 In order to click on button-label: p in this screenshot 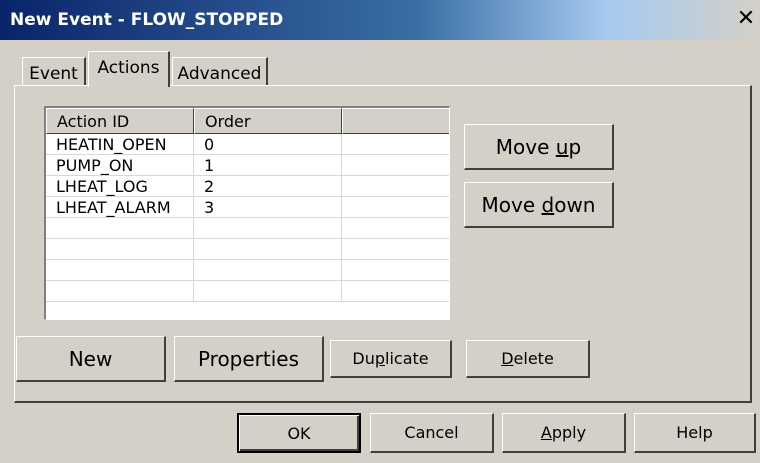, I will do `click(575, 146)`.